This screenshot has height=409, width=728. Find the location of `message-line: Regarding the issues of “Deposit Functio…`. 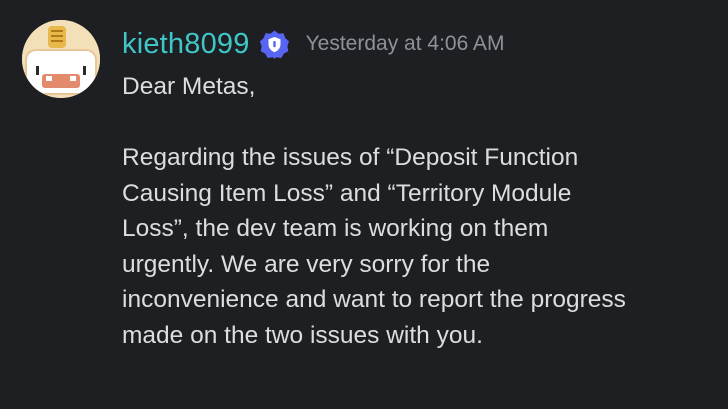

message-line: Regarding the issues of “Deposit Functio… is located at coordinates (350, 157).